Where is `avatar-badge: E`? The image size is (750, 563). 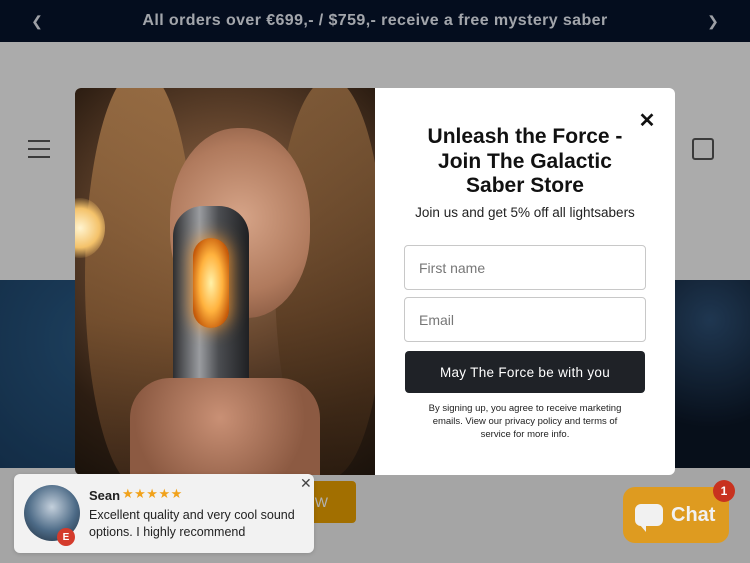
avatar-badge: E is located at coordinates (66, 537).